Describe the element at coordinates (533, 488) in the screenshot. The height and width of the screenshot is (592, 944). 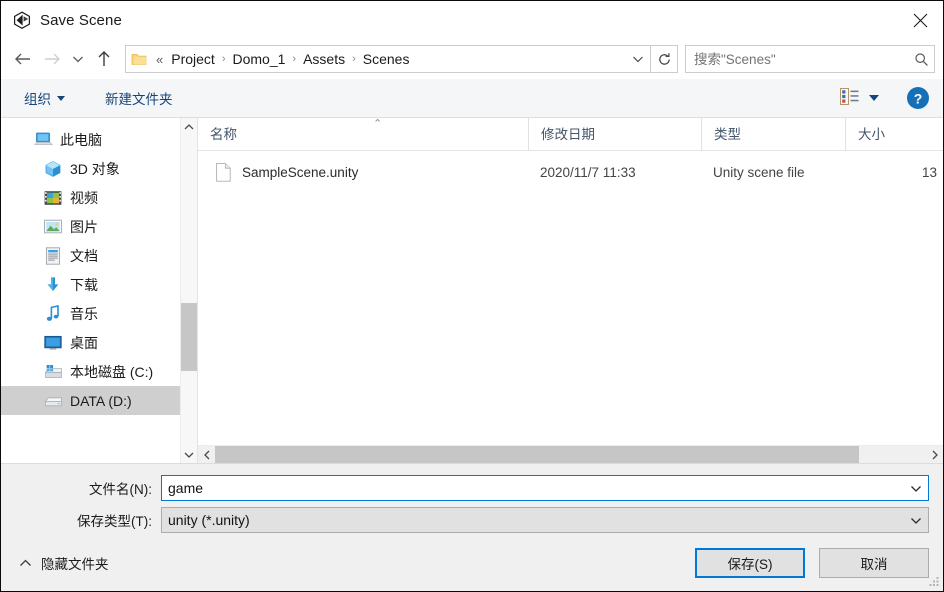
I see `filename-input` at that location.